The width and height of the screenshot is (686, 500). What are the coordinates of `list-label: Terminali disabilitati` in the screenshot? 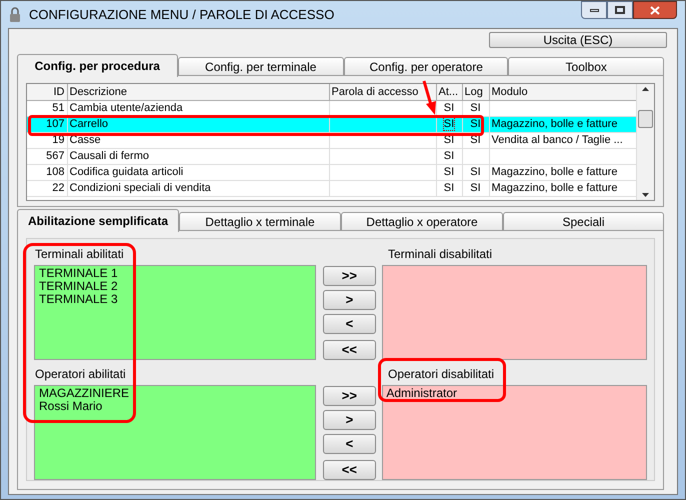 It's located at (439, 254).